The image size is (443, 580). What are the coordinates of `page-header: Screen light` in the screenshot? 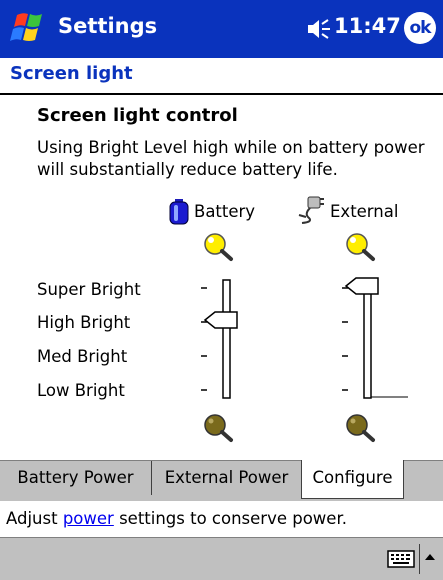 It's located at (221, 75).